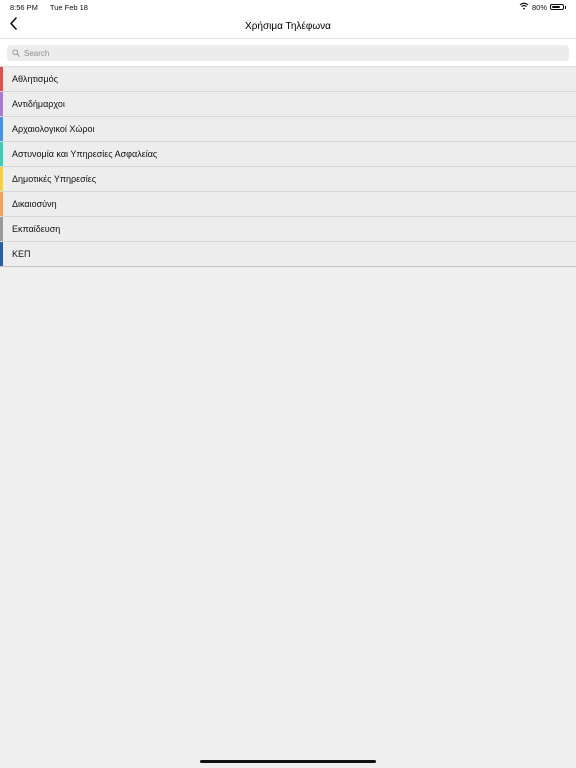  I want to click on status-right: 80%, so click(542, 7).